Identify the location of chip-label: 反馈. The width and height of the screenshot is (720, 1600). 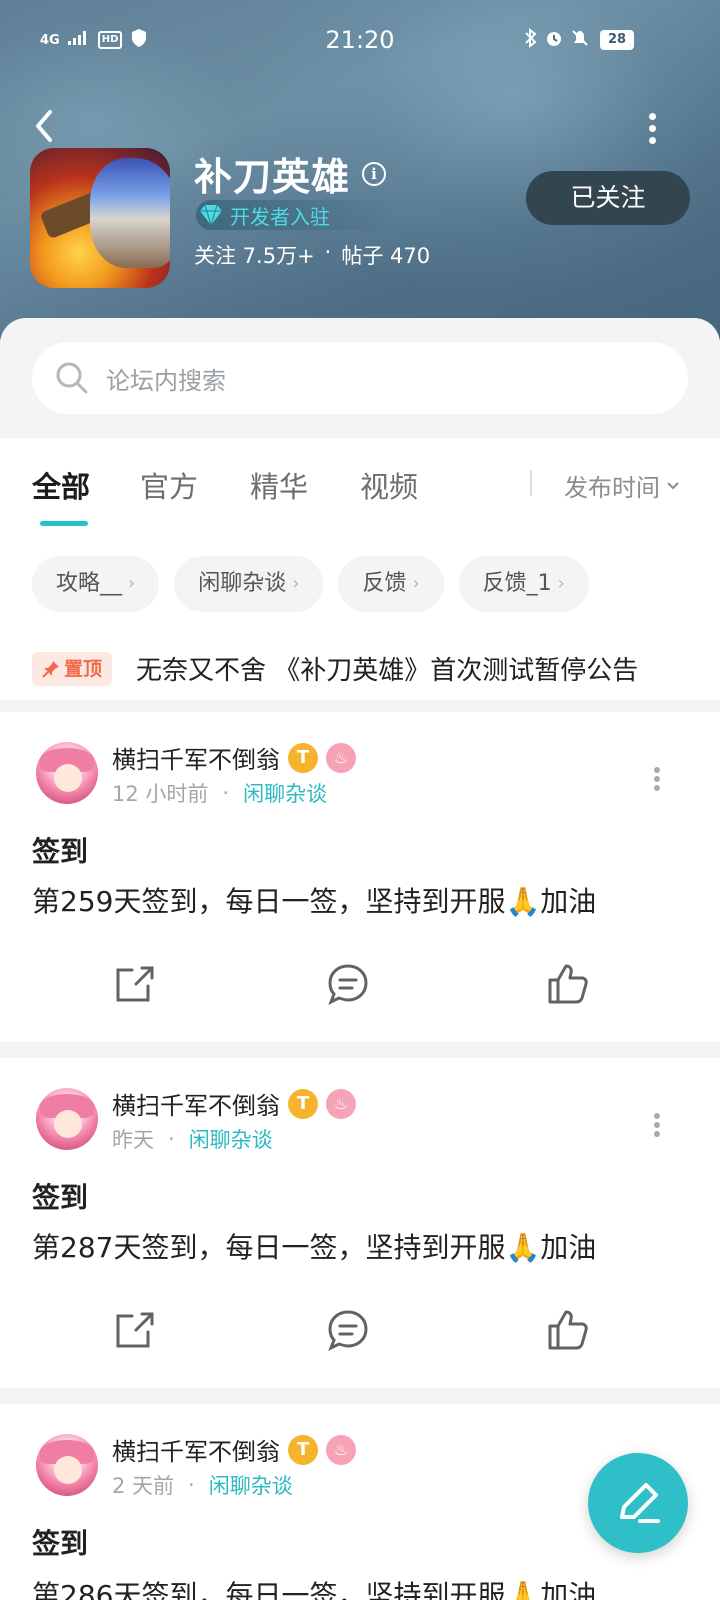
(384, 583).